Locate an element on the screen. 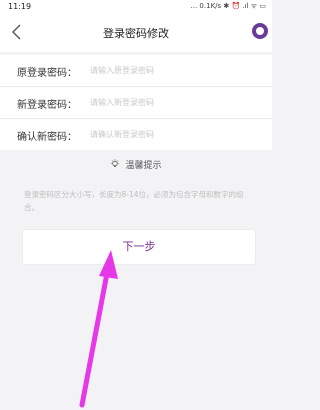 The image size is (320, 410). new-password-row: 新登录密码： is located at coordinates (136, 103).